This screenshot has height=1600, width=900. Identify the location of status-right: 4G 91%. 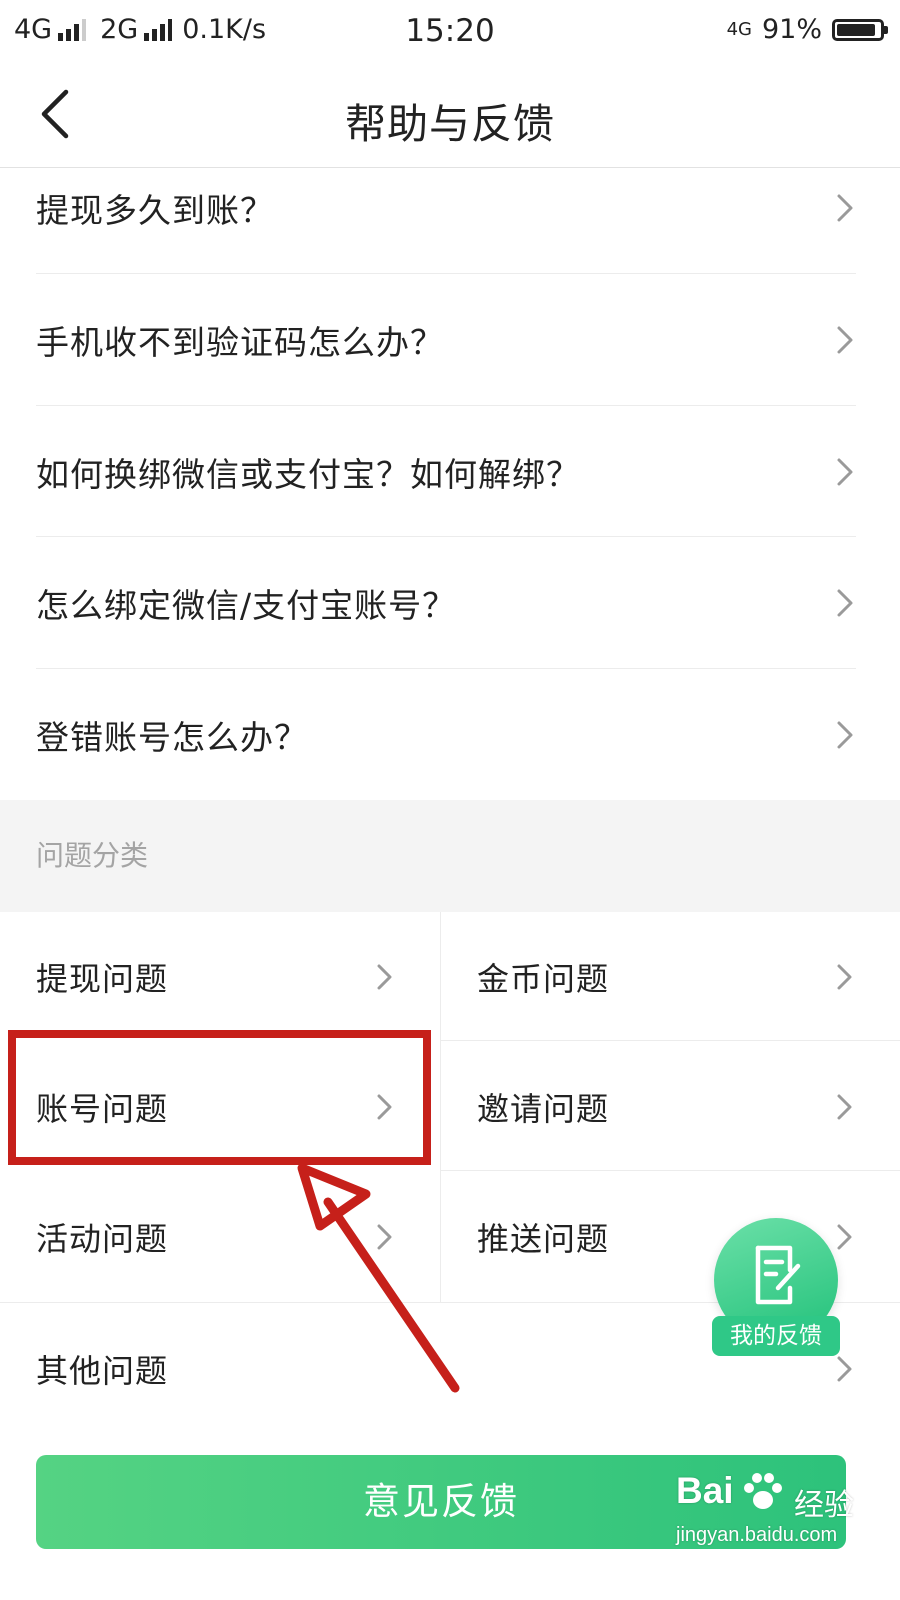
(807, 29).